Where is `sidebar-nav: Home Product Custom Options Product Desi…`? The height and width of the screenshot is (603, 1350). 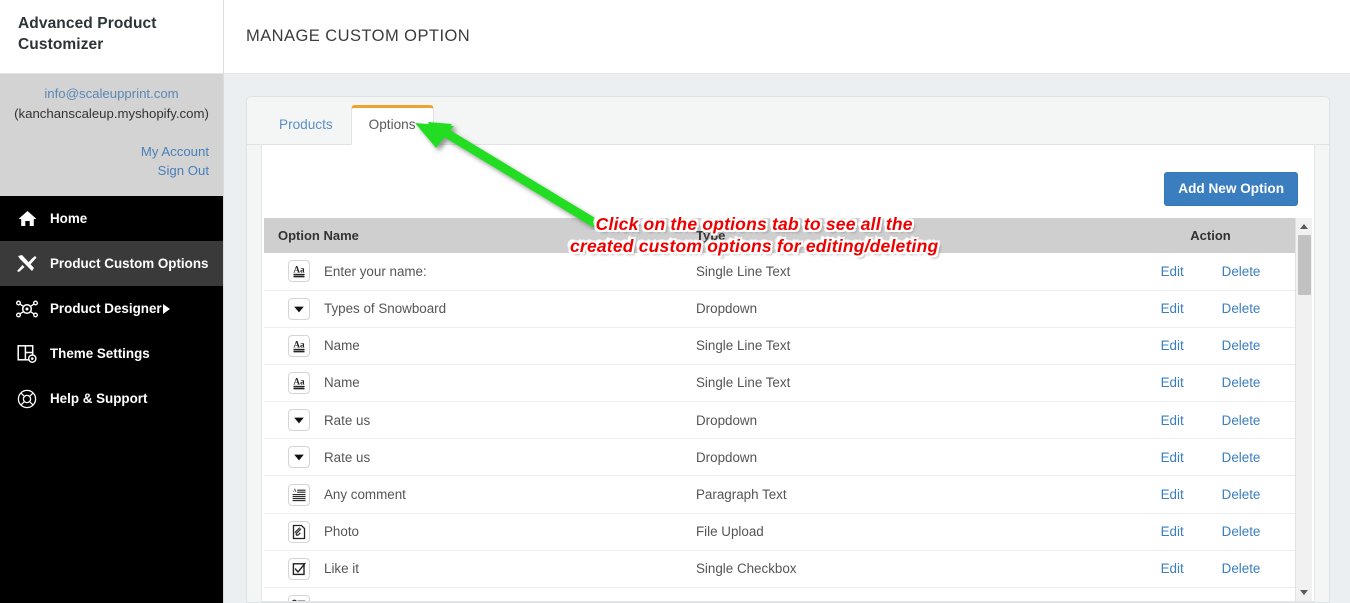
sidebar-nav: Home Product Custom Options Product Desi… is located at coordinates (111, 308).